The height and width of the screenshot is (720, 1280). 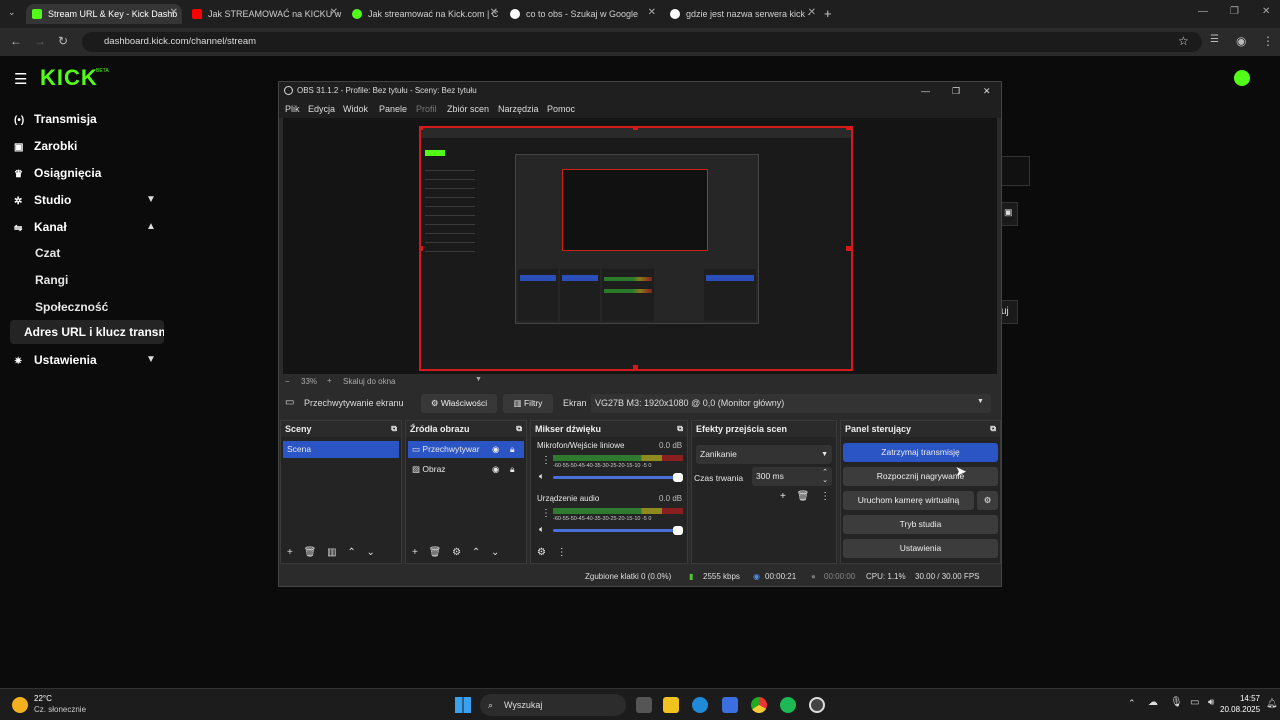 What do you see at coordinates (393, 109) in the screenshot?
I see `menu-panele: Panele` at bounding box center [393, 109].